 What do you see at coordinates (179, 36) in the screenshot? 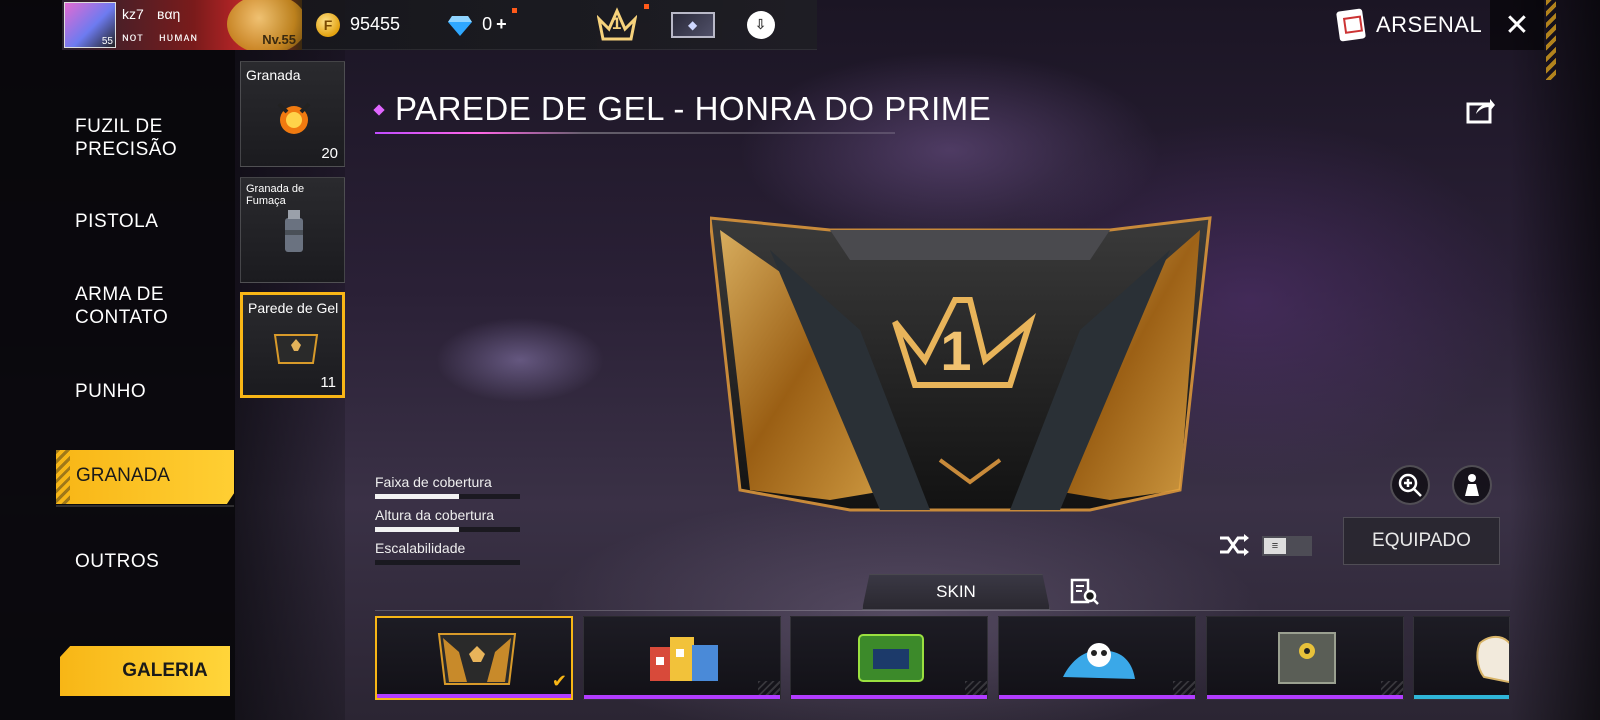
I see `player-tag-2: ʜᴜᴍᴀɴ` at bounding box center [179, 36].